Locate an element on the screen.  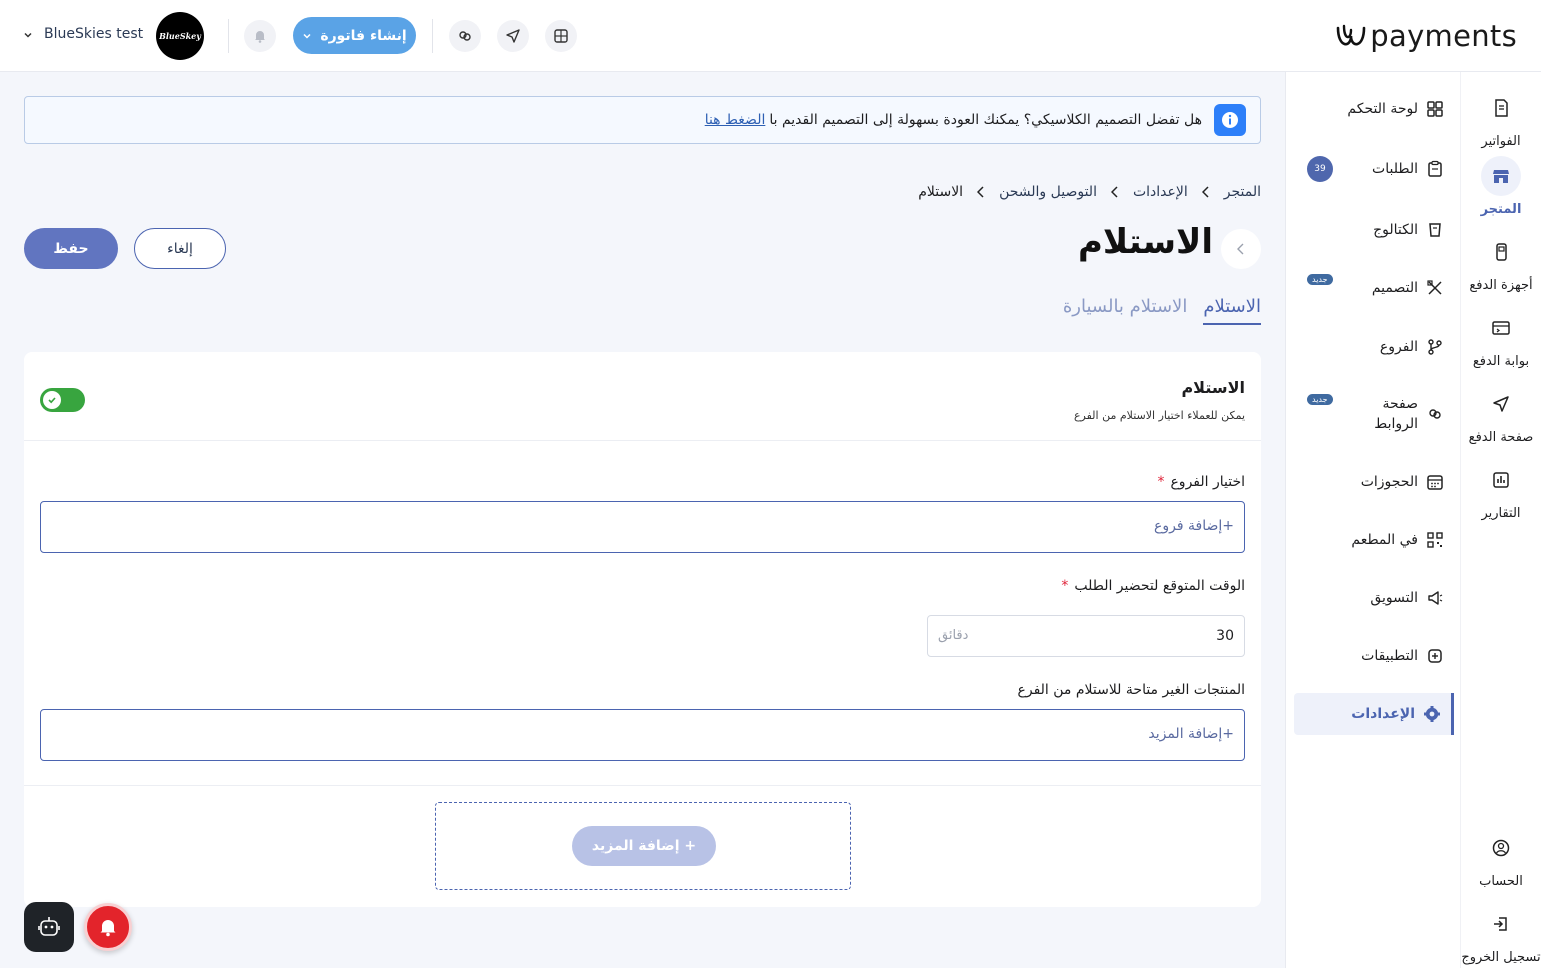
save-button: حفظ is located at coordinates (71, 248).